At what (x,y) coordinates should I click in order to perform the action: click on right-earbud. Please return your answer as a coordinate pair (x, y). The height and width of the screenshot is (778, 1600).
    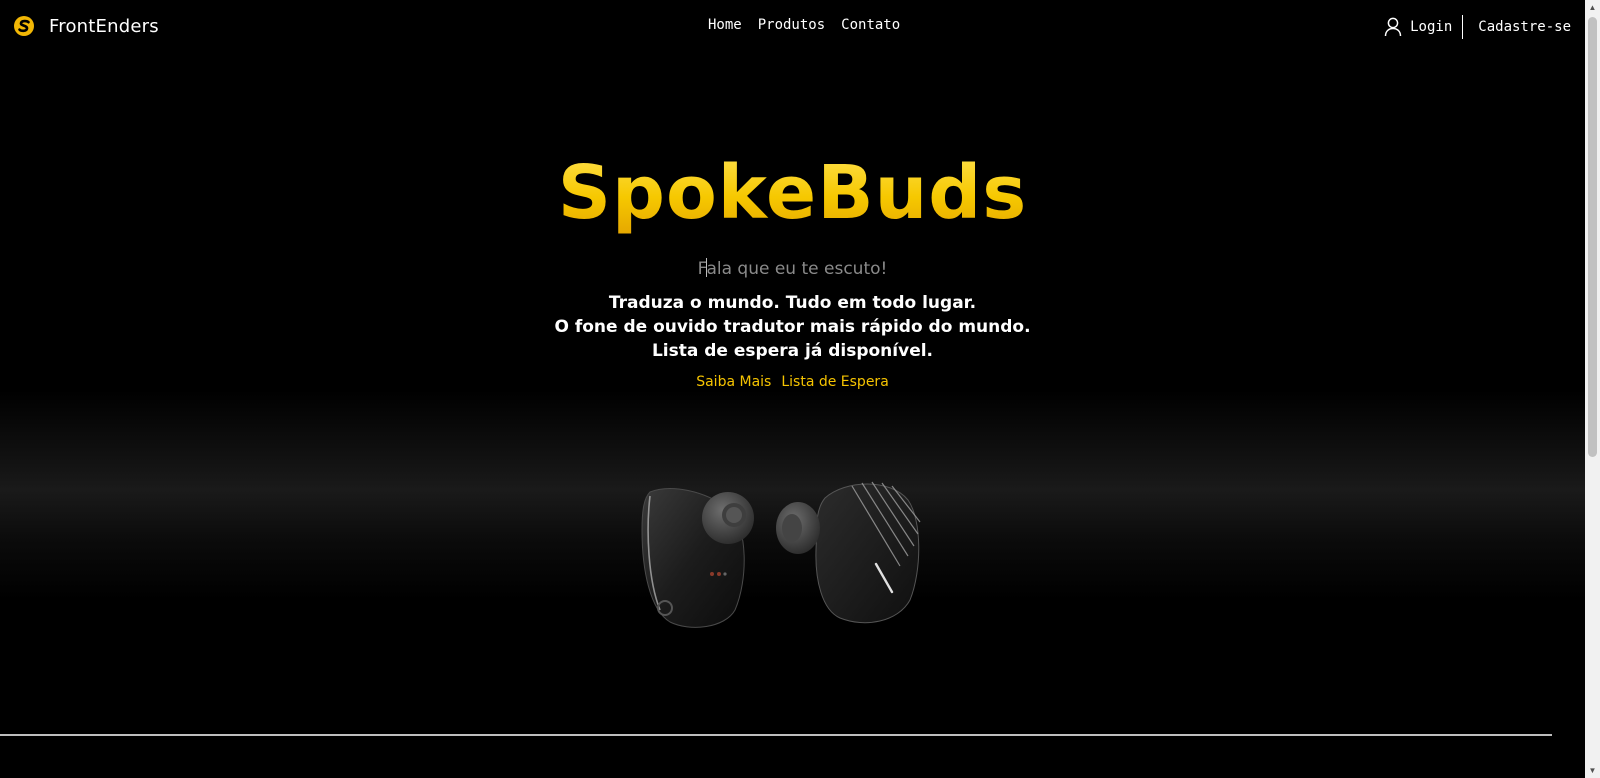
    Looking at the image, I should click on (867, 553).